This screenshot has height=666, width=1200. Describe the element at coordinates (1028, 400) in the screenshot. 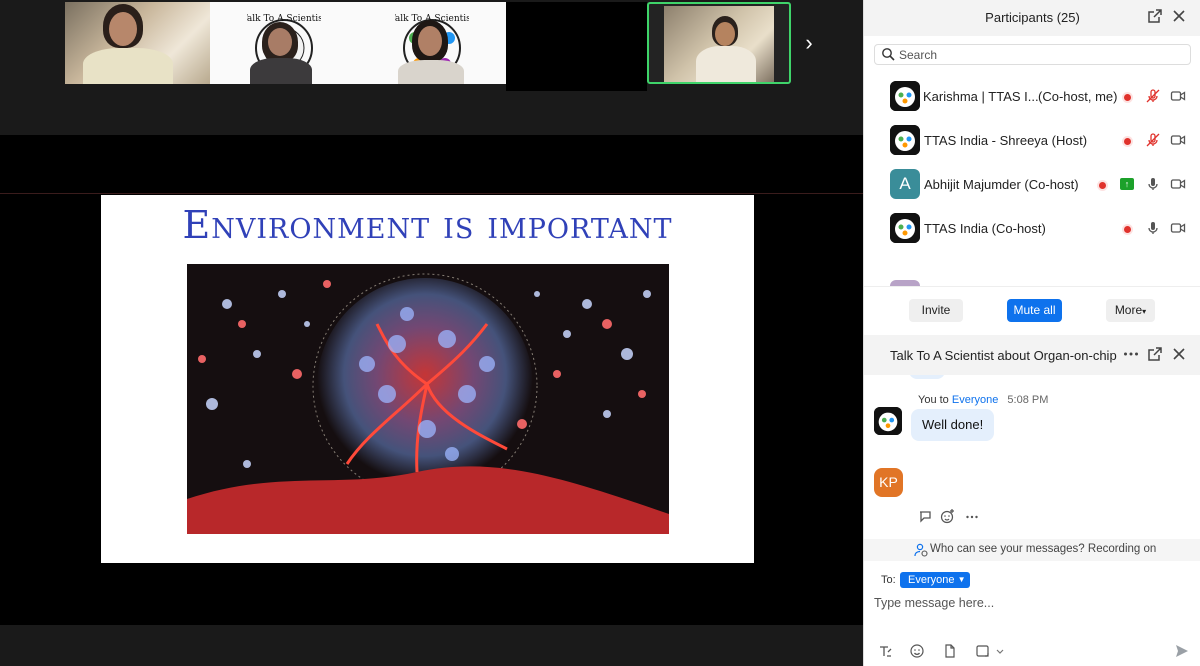

I see `message-time: 5:08 PM` at that location.